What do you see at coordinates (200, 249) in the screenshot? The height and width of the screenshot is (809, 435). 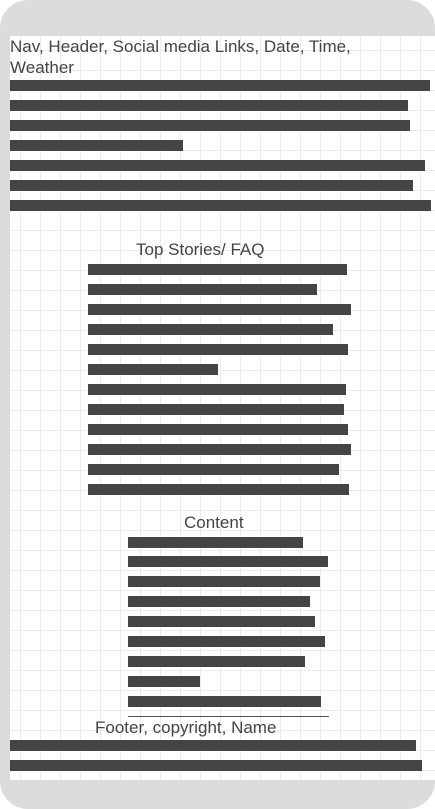 I see `top-stories-section-title: Top Stories/ FAQ` at bounding box center [200, 249].